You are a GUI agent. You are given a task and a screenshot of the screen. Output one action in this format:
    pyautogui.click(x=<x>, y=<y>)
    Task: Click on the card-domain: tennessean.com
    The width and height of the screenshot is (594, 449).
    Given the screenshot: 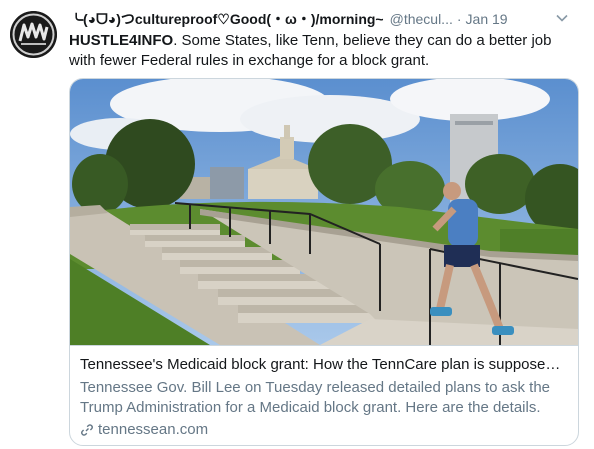 What is the action you would take?
    pyautogui.click(x=144, y=430)
    